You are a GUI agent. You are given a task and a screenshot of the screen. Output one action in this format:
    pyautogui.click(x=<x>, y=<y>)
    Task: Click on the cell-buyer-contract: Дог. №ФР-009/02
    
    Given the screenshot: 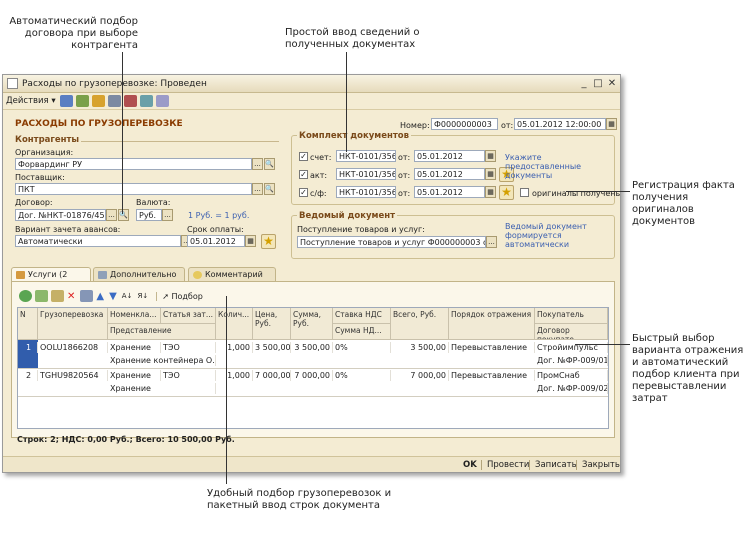 What is the action you would take?
    pyautogui.click(x=571, y=388)
    